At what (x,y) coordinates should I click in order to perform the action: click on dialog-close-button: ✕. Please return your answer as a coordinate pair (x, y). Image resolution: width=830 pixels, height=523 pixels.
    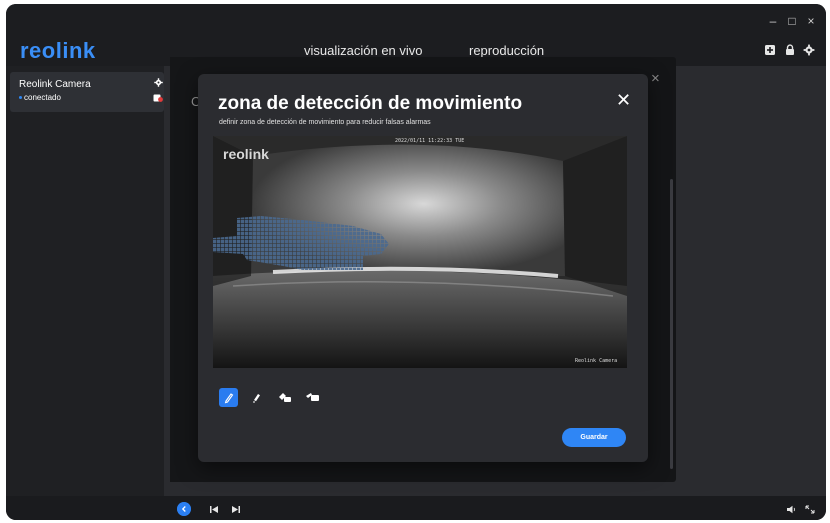
    Looking at the image, I should click on (624, 100).